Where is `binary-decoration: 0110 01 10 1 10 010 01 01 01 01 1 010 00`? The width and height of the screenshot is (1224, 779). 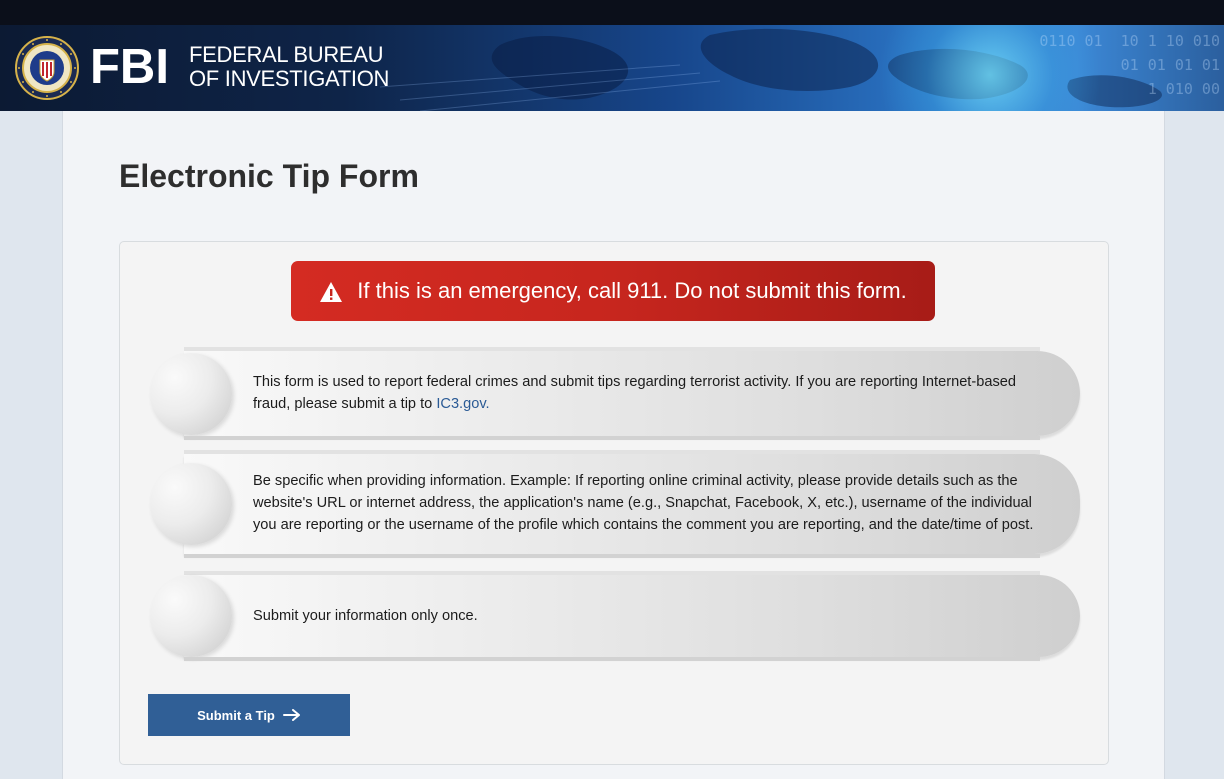 binary-decoration: 0110 01 10 1 10 010 01 01 01 01 1 010 00 is located at coordinates (1129, 65).